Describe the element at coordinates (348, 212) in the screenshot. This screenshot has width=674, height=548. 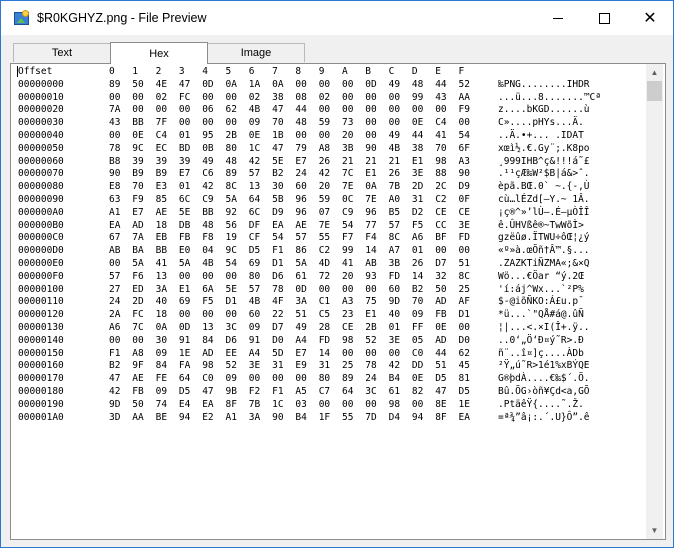
I see `hex-byte: C9` at that location.